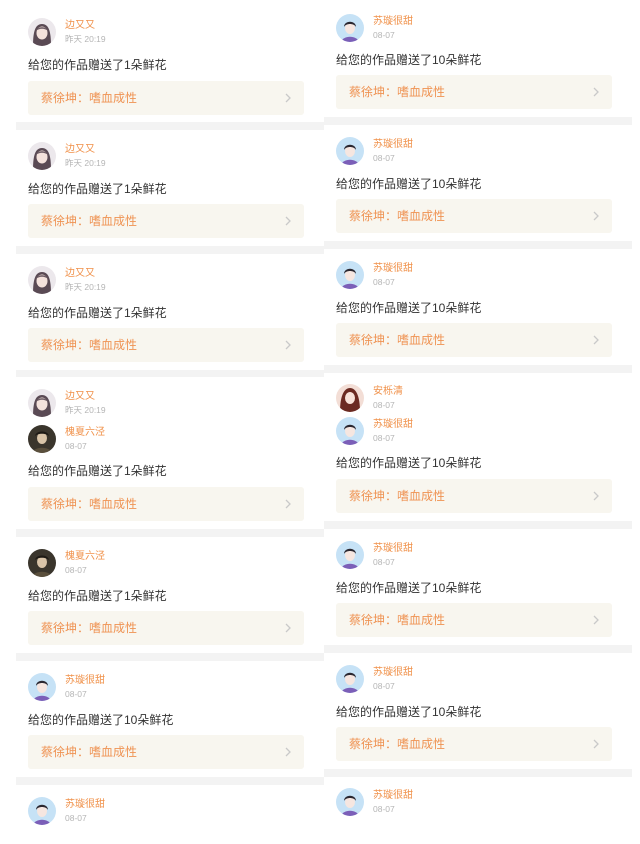 Image resolution: width=640 pixels, height=844 pixels. I want to click on username: 安栎清, so click(388, 392).